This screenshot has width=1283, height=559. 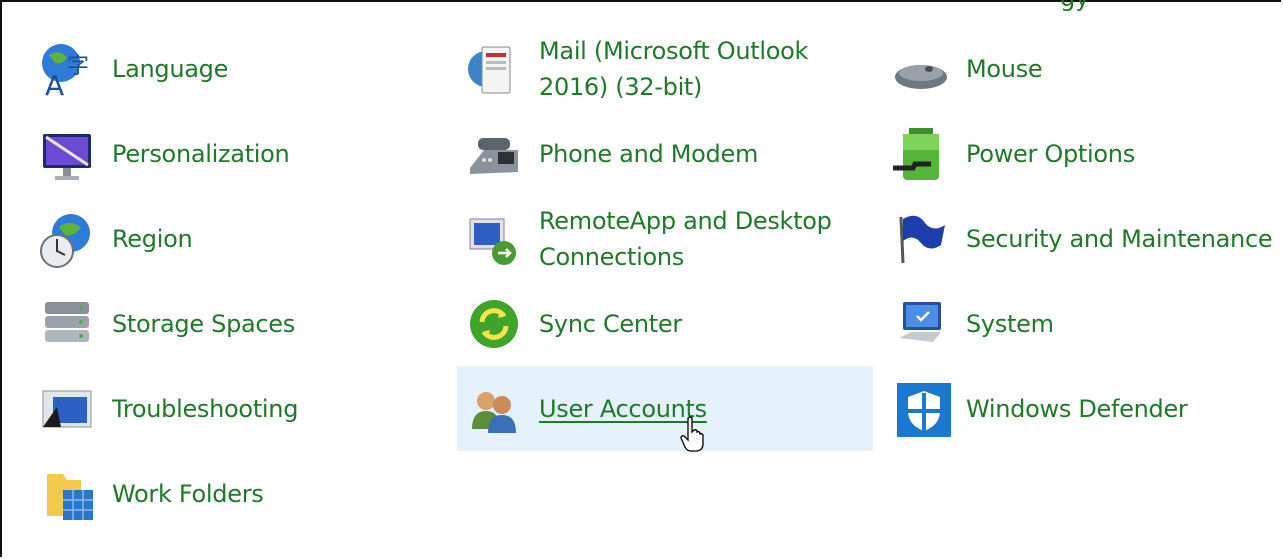 What do you see at coordinates (494, 239) in the screenshot?
I see `remoteapp-icon` at bounding box center [494, 239].